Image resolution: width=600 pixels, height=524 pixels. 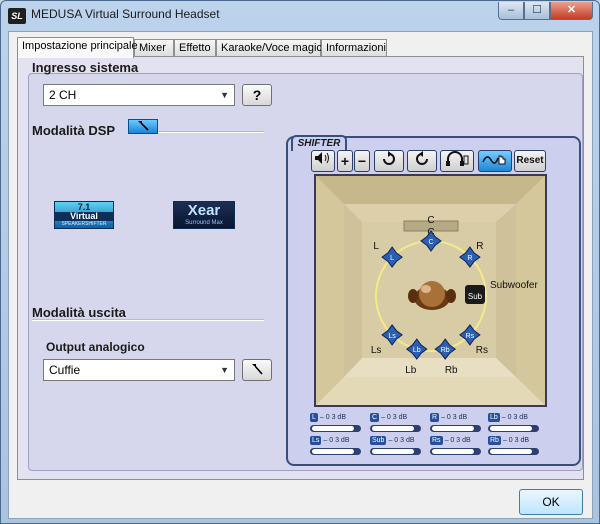 What do you see at coordinates (354, 48) in the screenshot?
I see `tab-informazioni: Informazioni` at bounding box center [354, 48].